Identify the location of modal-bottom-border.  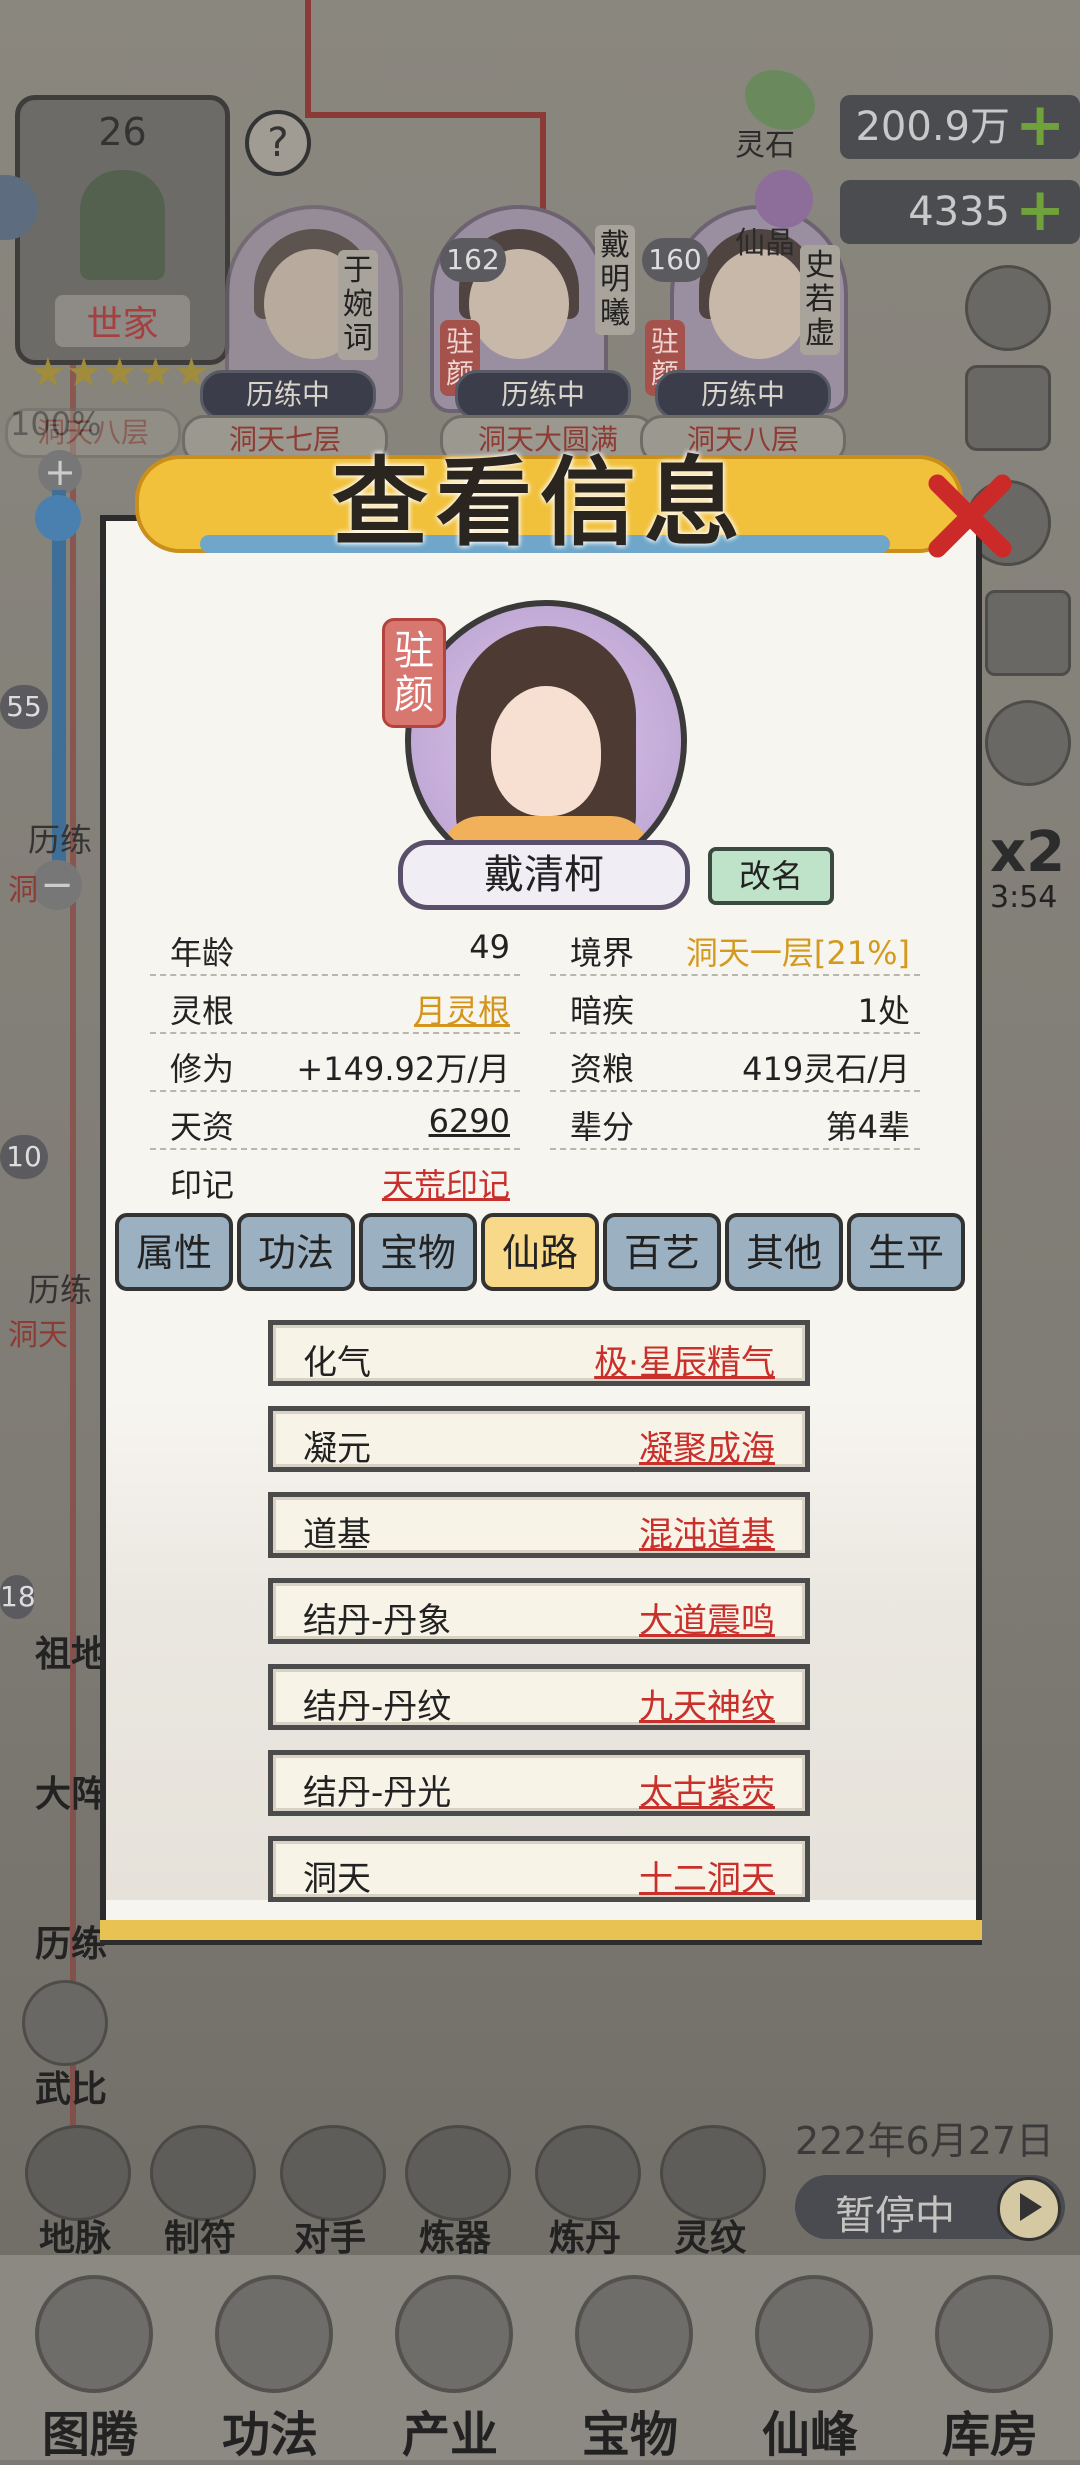
(541, 1930).